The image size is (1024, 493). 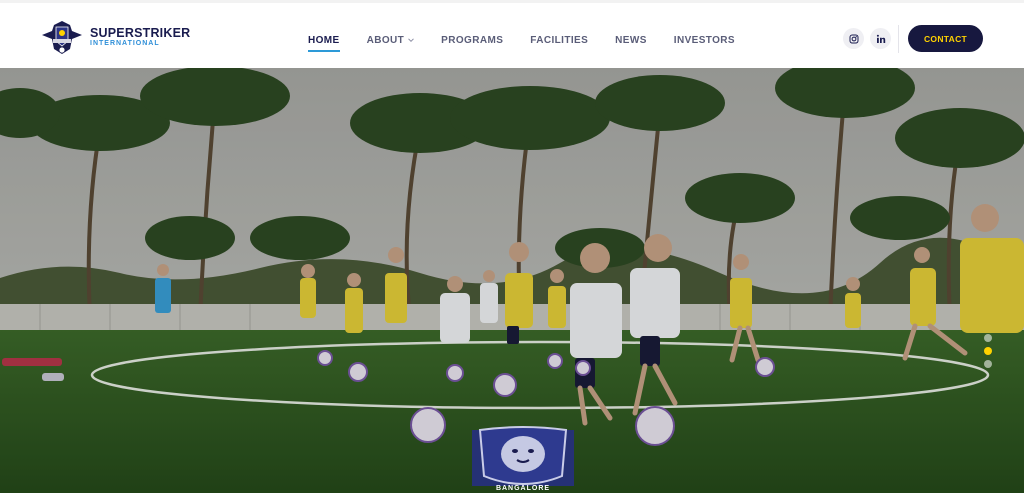 What do you see at coordinates (898, 39) in the screenshot?
I see `header-divider` at bounding box center [898, 39].